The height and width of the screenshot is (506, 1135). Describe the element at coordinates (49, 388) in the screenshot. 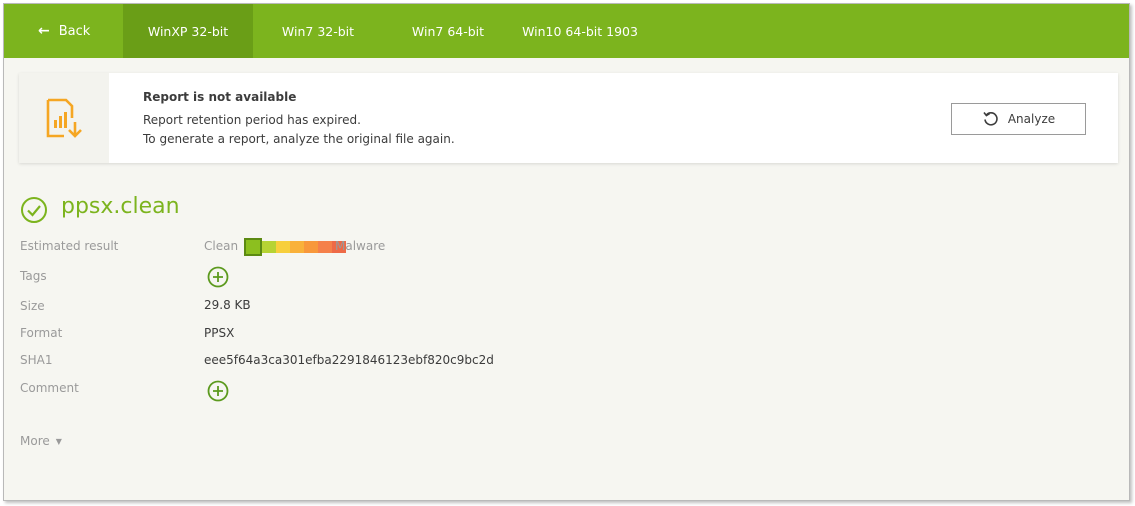

I see `comment-label: Comment` at that location.